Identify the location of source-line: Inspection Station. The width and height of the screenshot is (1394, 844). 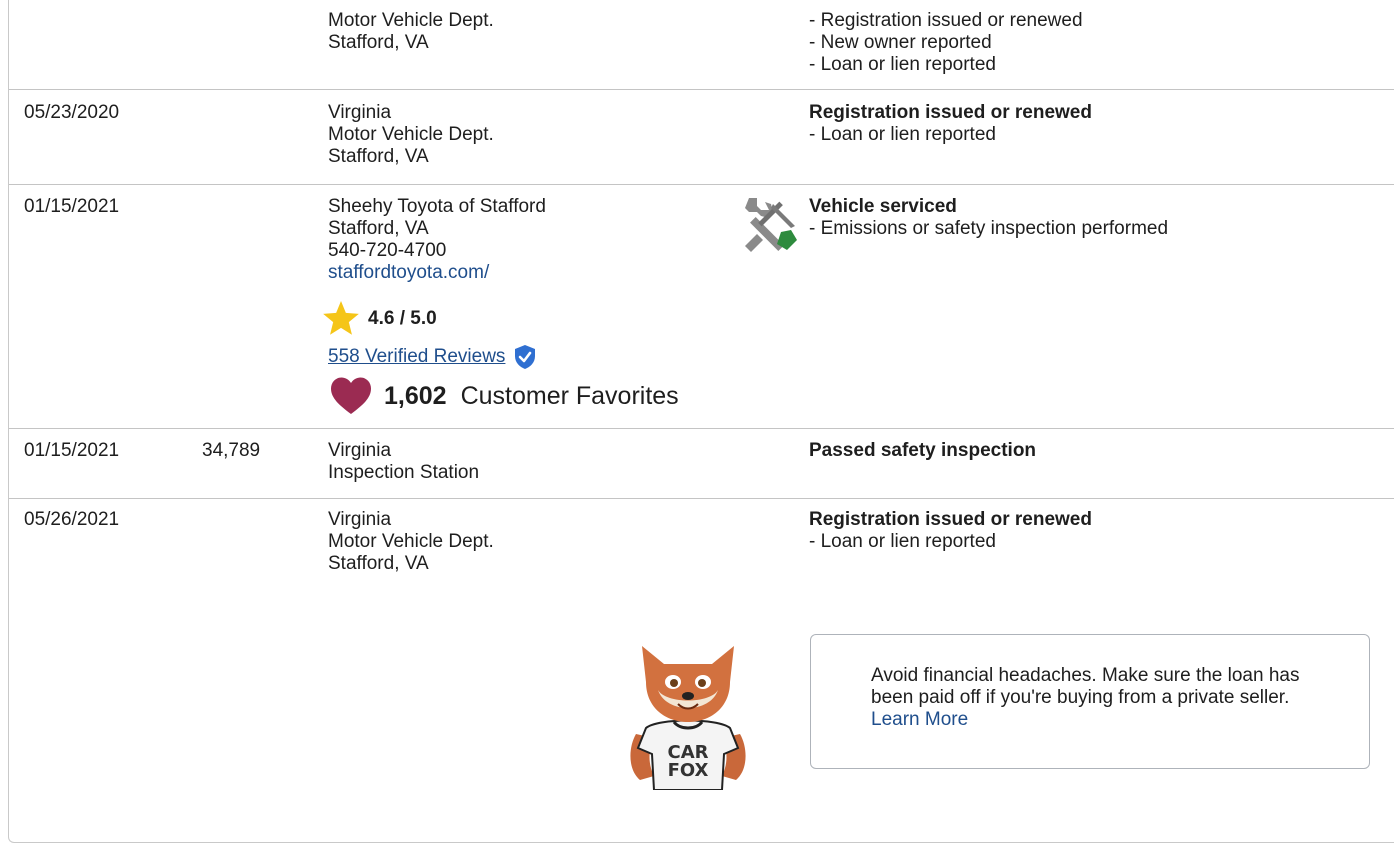
(404, 472).